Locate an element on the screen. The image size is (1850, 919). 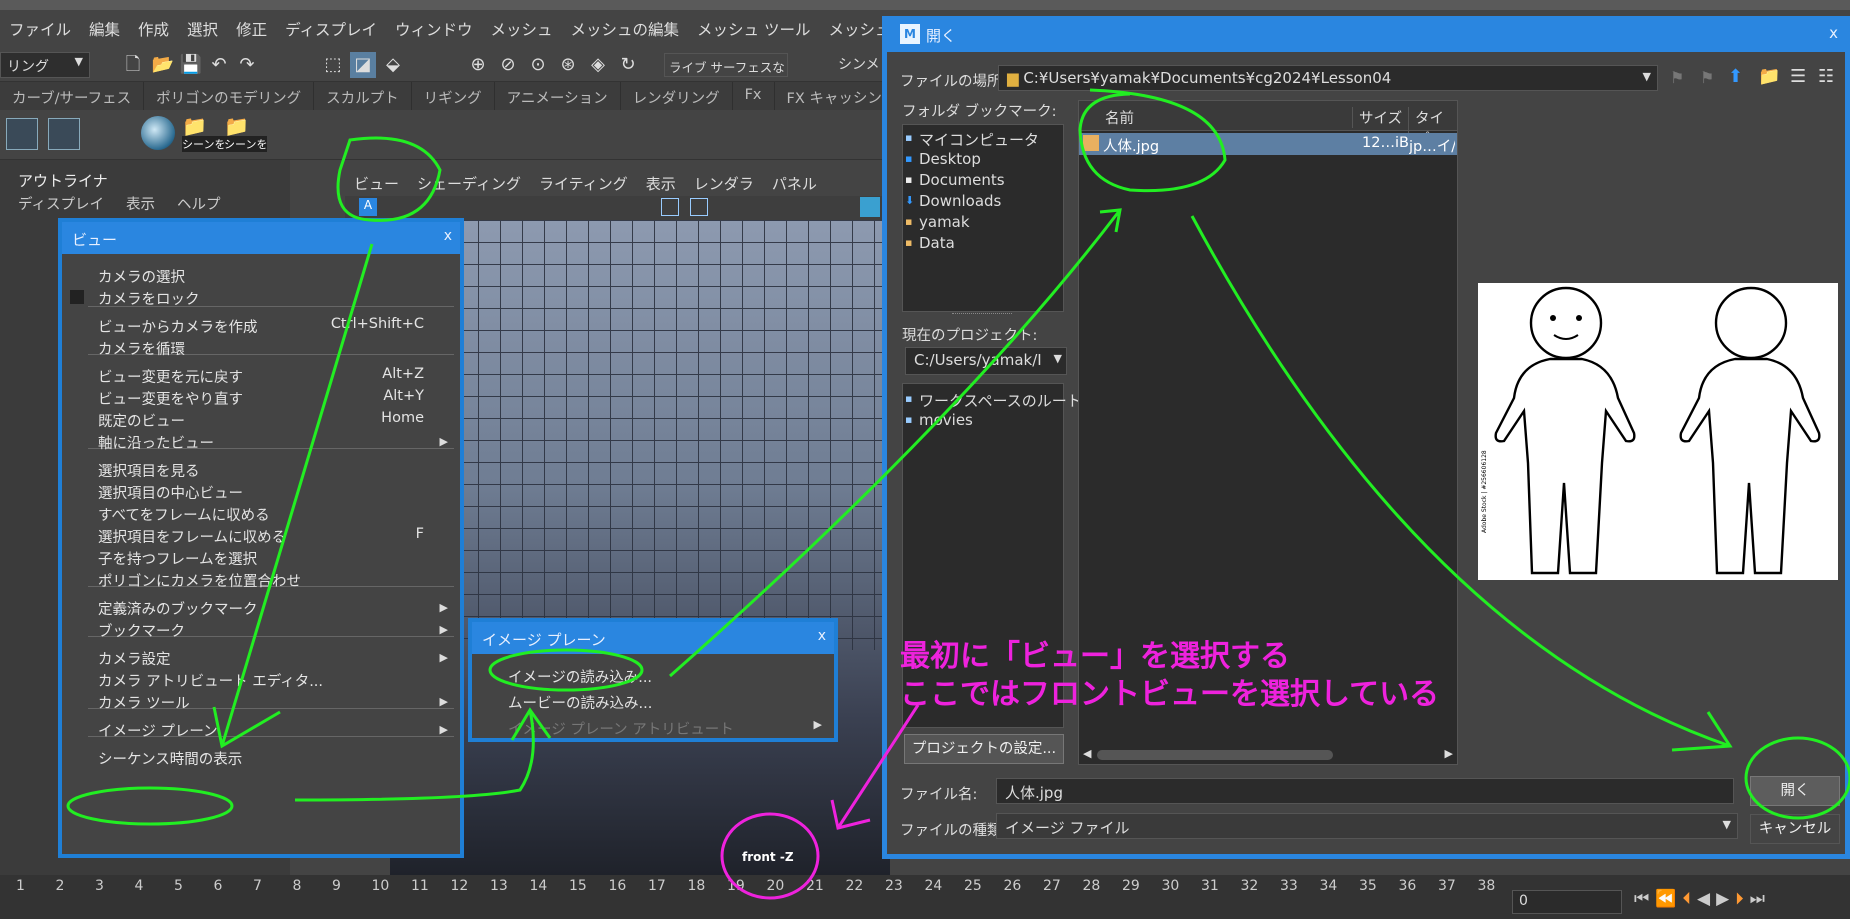
view-menu-item-13: ポリゴンにカメラを位置合わせ is located at coordinates (199, 580).